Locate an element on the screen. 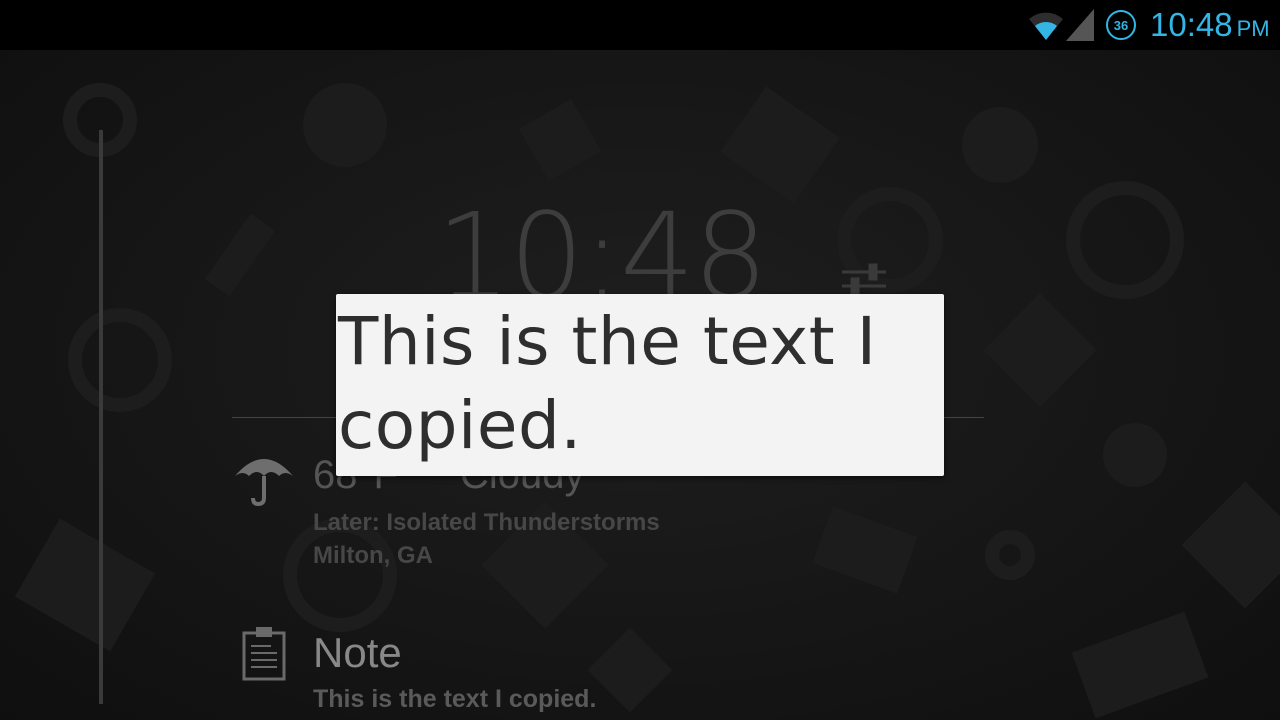 This screenshot has height=720, width=1280. status-clock: 10:48 PM is located at coordinates (1210, 25).